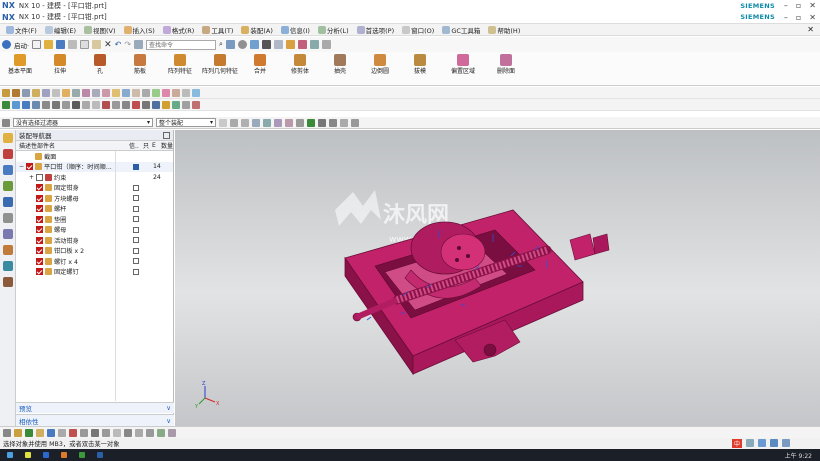 The width and height of the screenshot is (820, 461). Describe the element at coordinates (176, 104) in the screenshot. I see `derived-line-icon` at that location.